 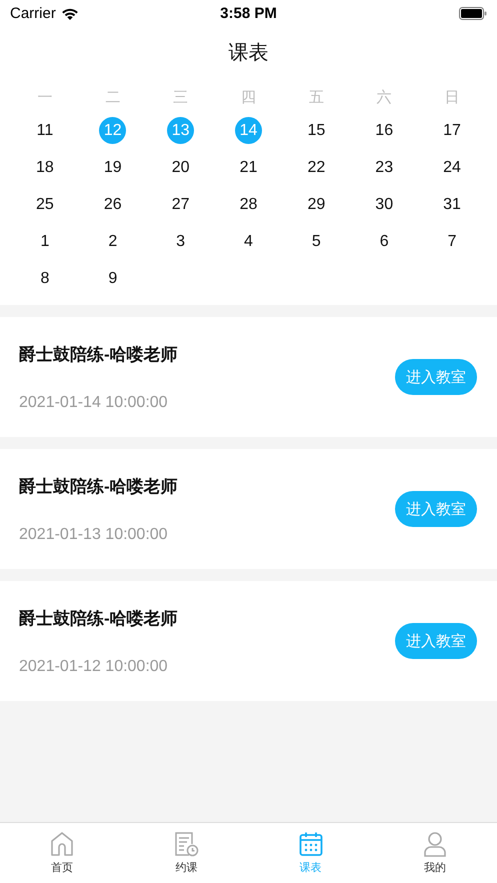 I want to click on tab-item: 约课, so click(x=186, y=853).